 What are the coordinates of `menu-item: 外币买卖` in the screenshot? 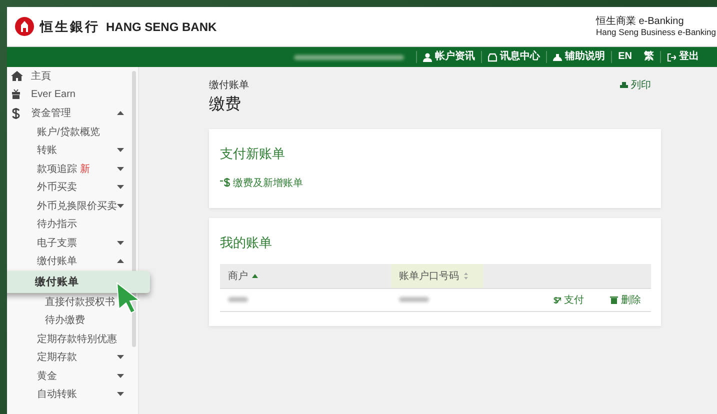 It's located at (72, 187).